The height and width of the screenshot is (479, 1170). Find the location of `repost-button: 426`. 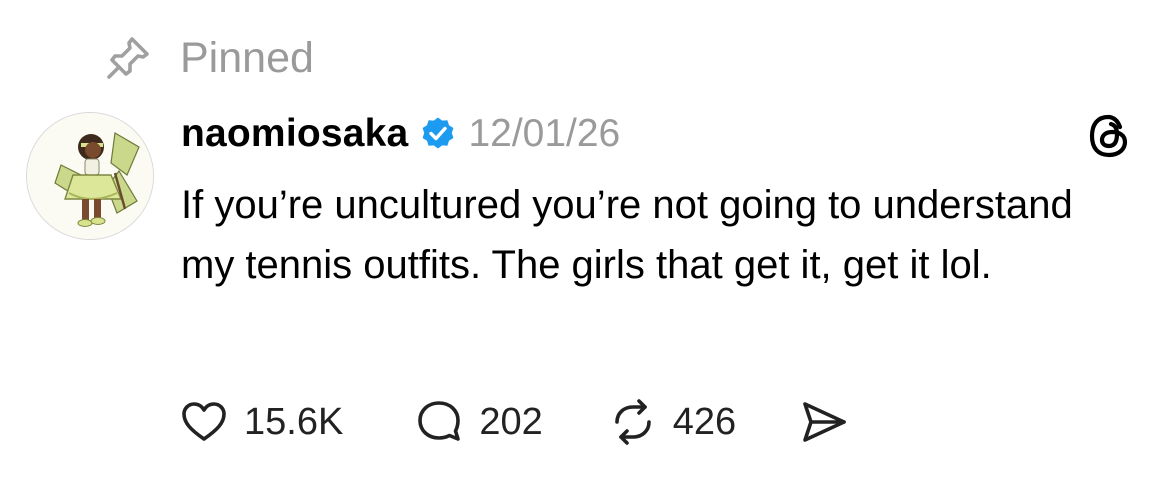

repost-button: 426 is located at coordinates (671, 422).